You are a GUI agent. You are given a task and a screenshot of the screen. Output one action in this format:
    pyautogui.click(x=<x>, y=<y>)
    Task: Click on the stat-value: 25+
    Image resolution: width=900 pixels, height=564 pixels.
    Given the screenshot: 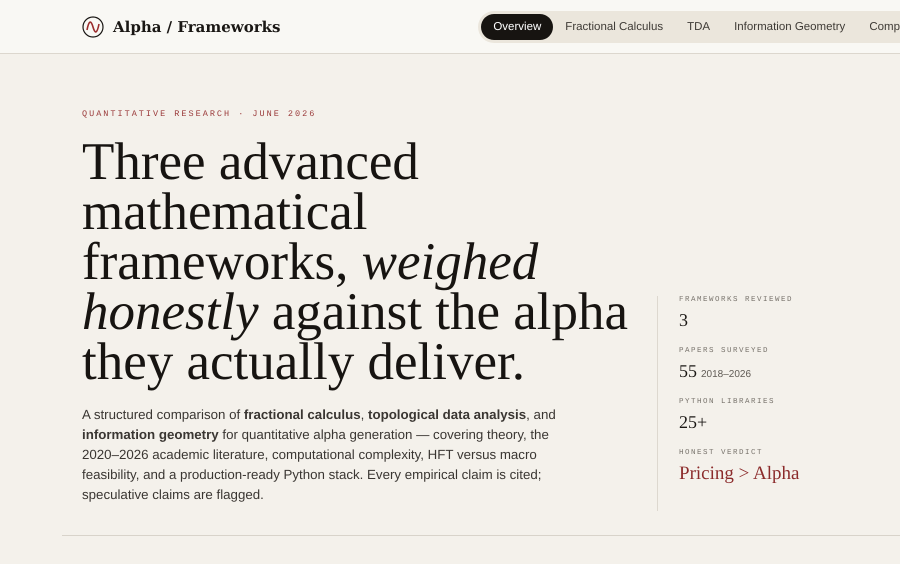 What is the action you would take?
    pyautogui.click(x=693, y=422)
    